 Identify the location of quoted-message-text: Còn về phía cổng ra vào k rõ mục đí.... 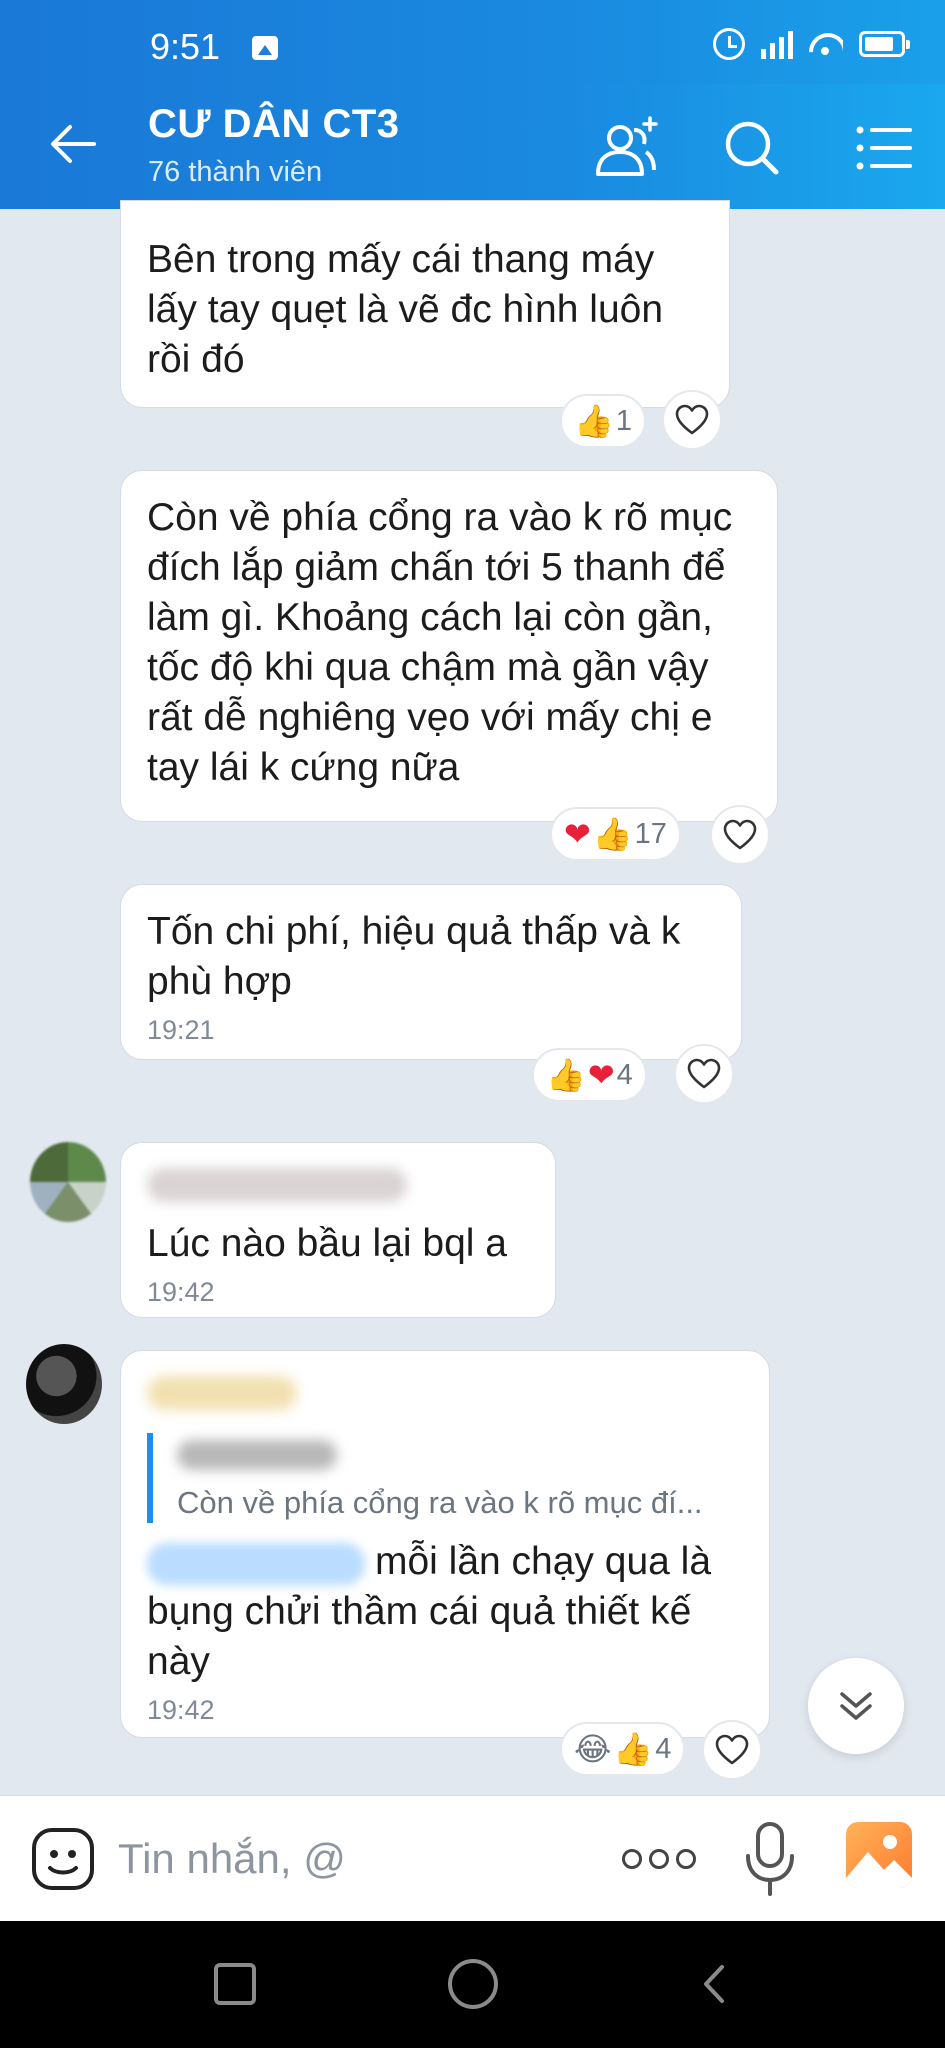
(440, 1502).